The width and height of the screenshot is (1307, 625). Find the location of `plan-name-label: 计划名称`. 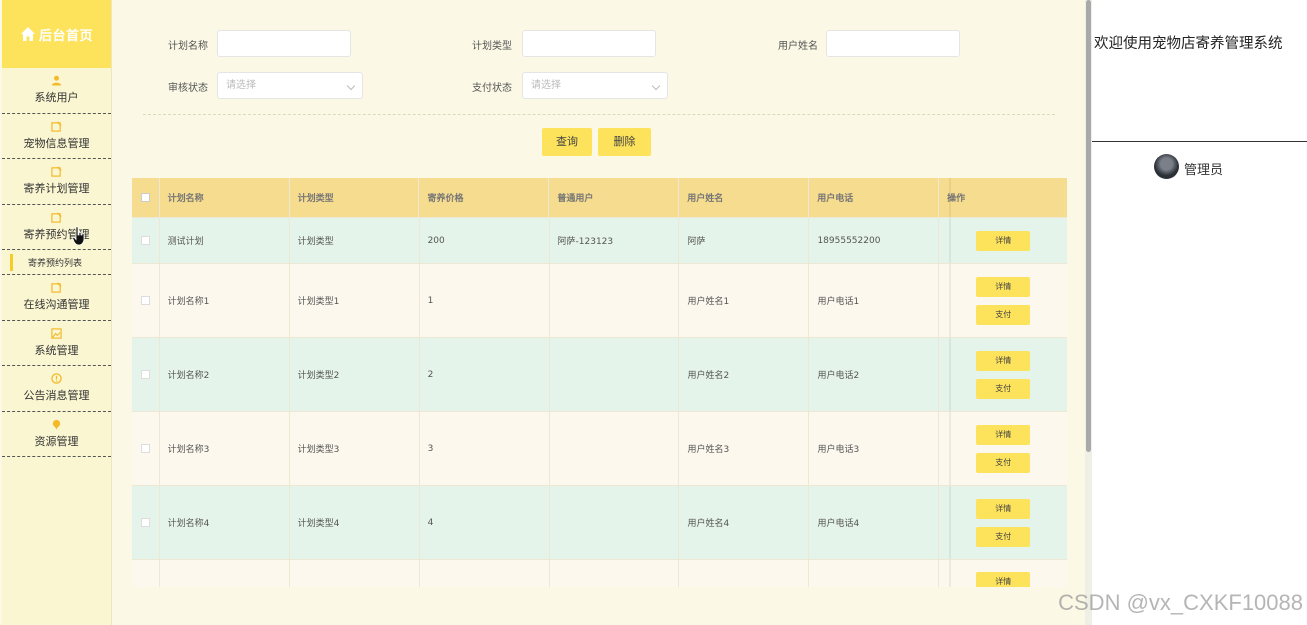

plan-name-label: 计划名称 is located at coordinates (188, 46).